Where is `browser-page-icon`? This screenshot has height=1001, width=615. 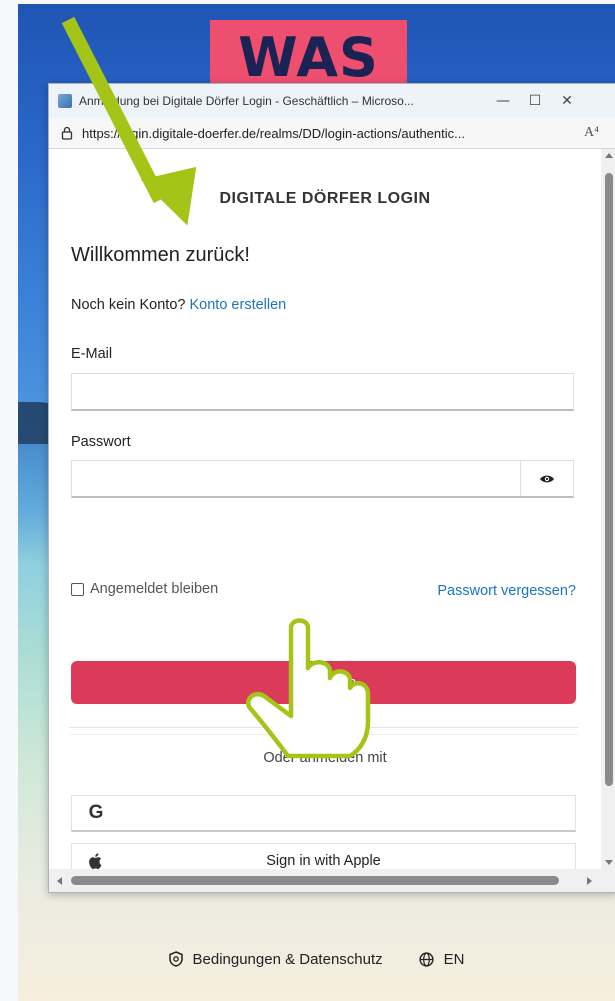
browser-page-icon is located at coordinates (65, 101).